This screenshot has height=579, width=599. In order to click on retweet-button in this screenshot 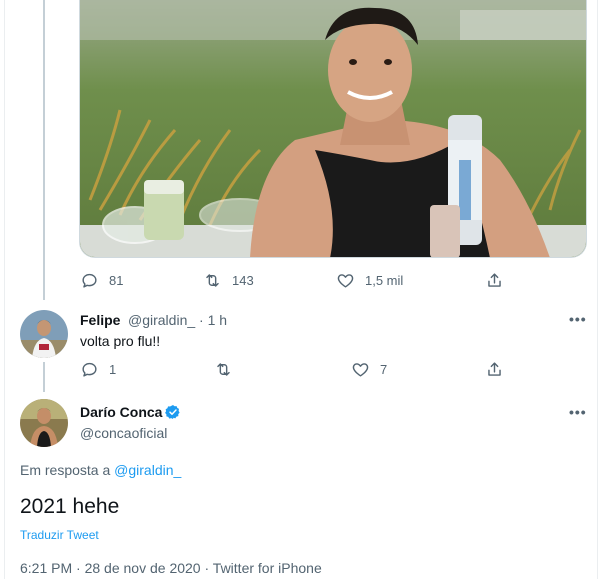, I will do `click(228, 369)`.